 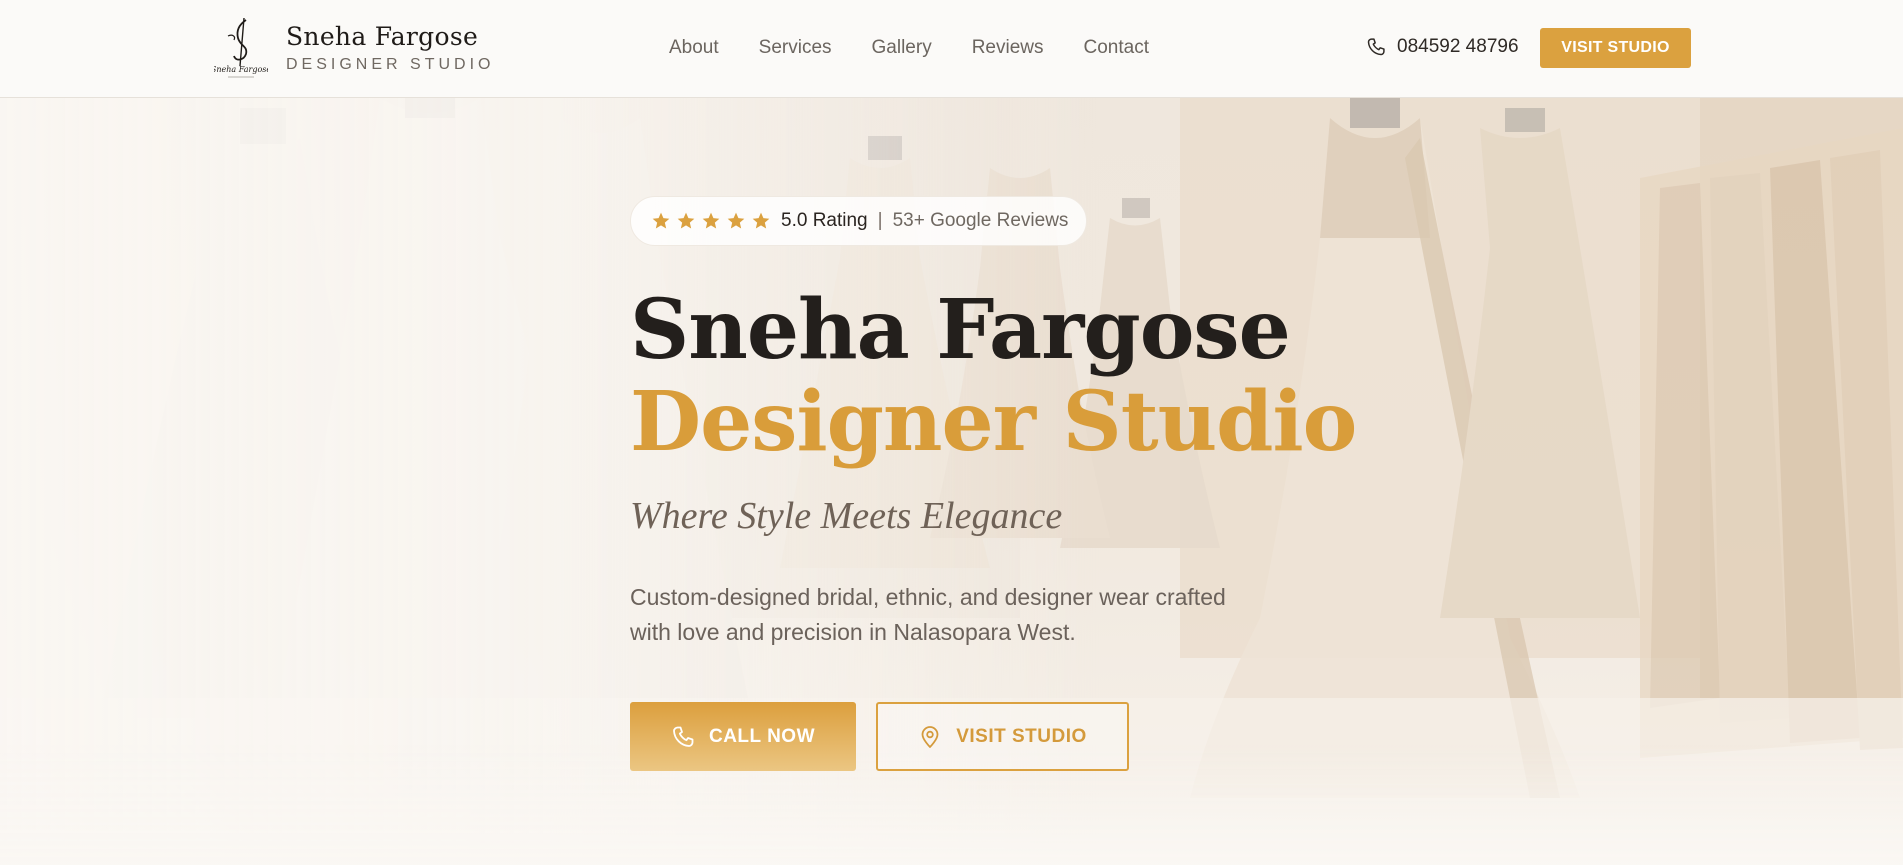 What do you see at coordinates (795, 48) in the screenshot?
I see `nav-services: Services` at bounding box center [795, 48].